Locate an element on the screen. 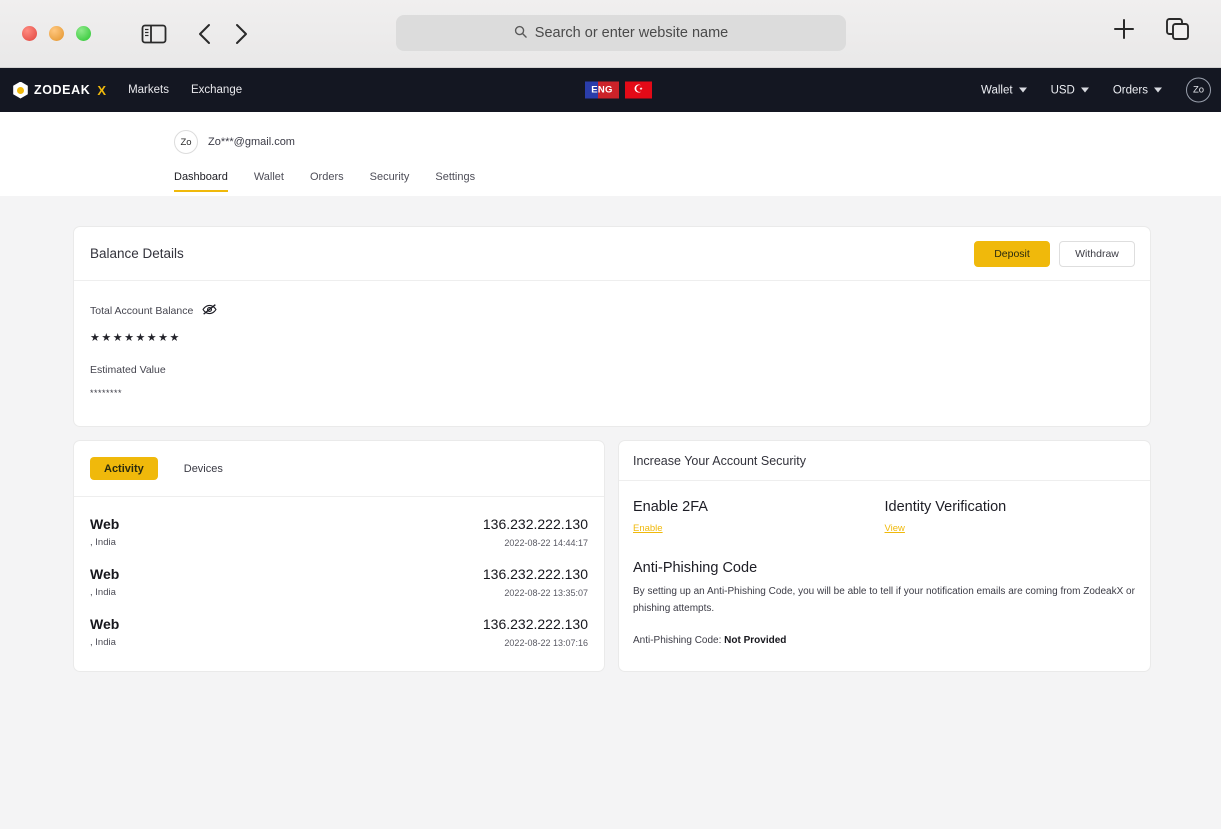 This screenshot has height=829, width=1221. plus-icon is located at coordinates (1124, 29).